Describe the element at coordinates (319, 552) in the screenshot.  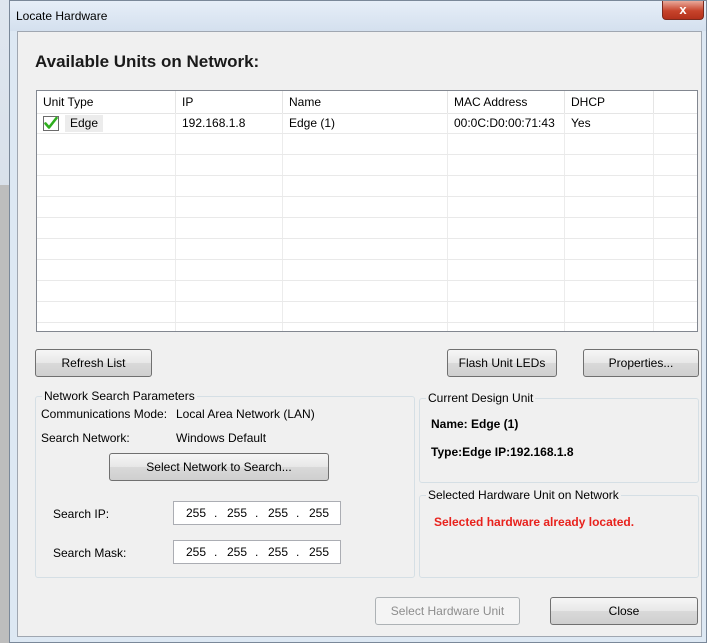
I see `mask-octet-4: 255` at that location.